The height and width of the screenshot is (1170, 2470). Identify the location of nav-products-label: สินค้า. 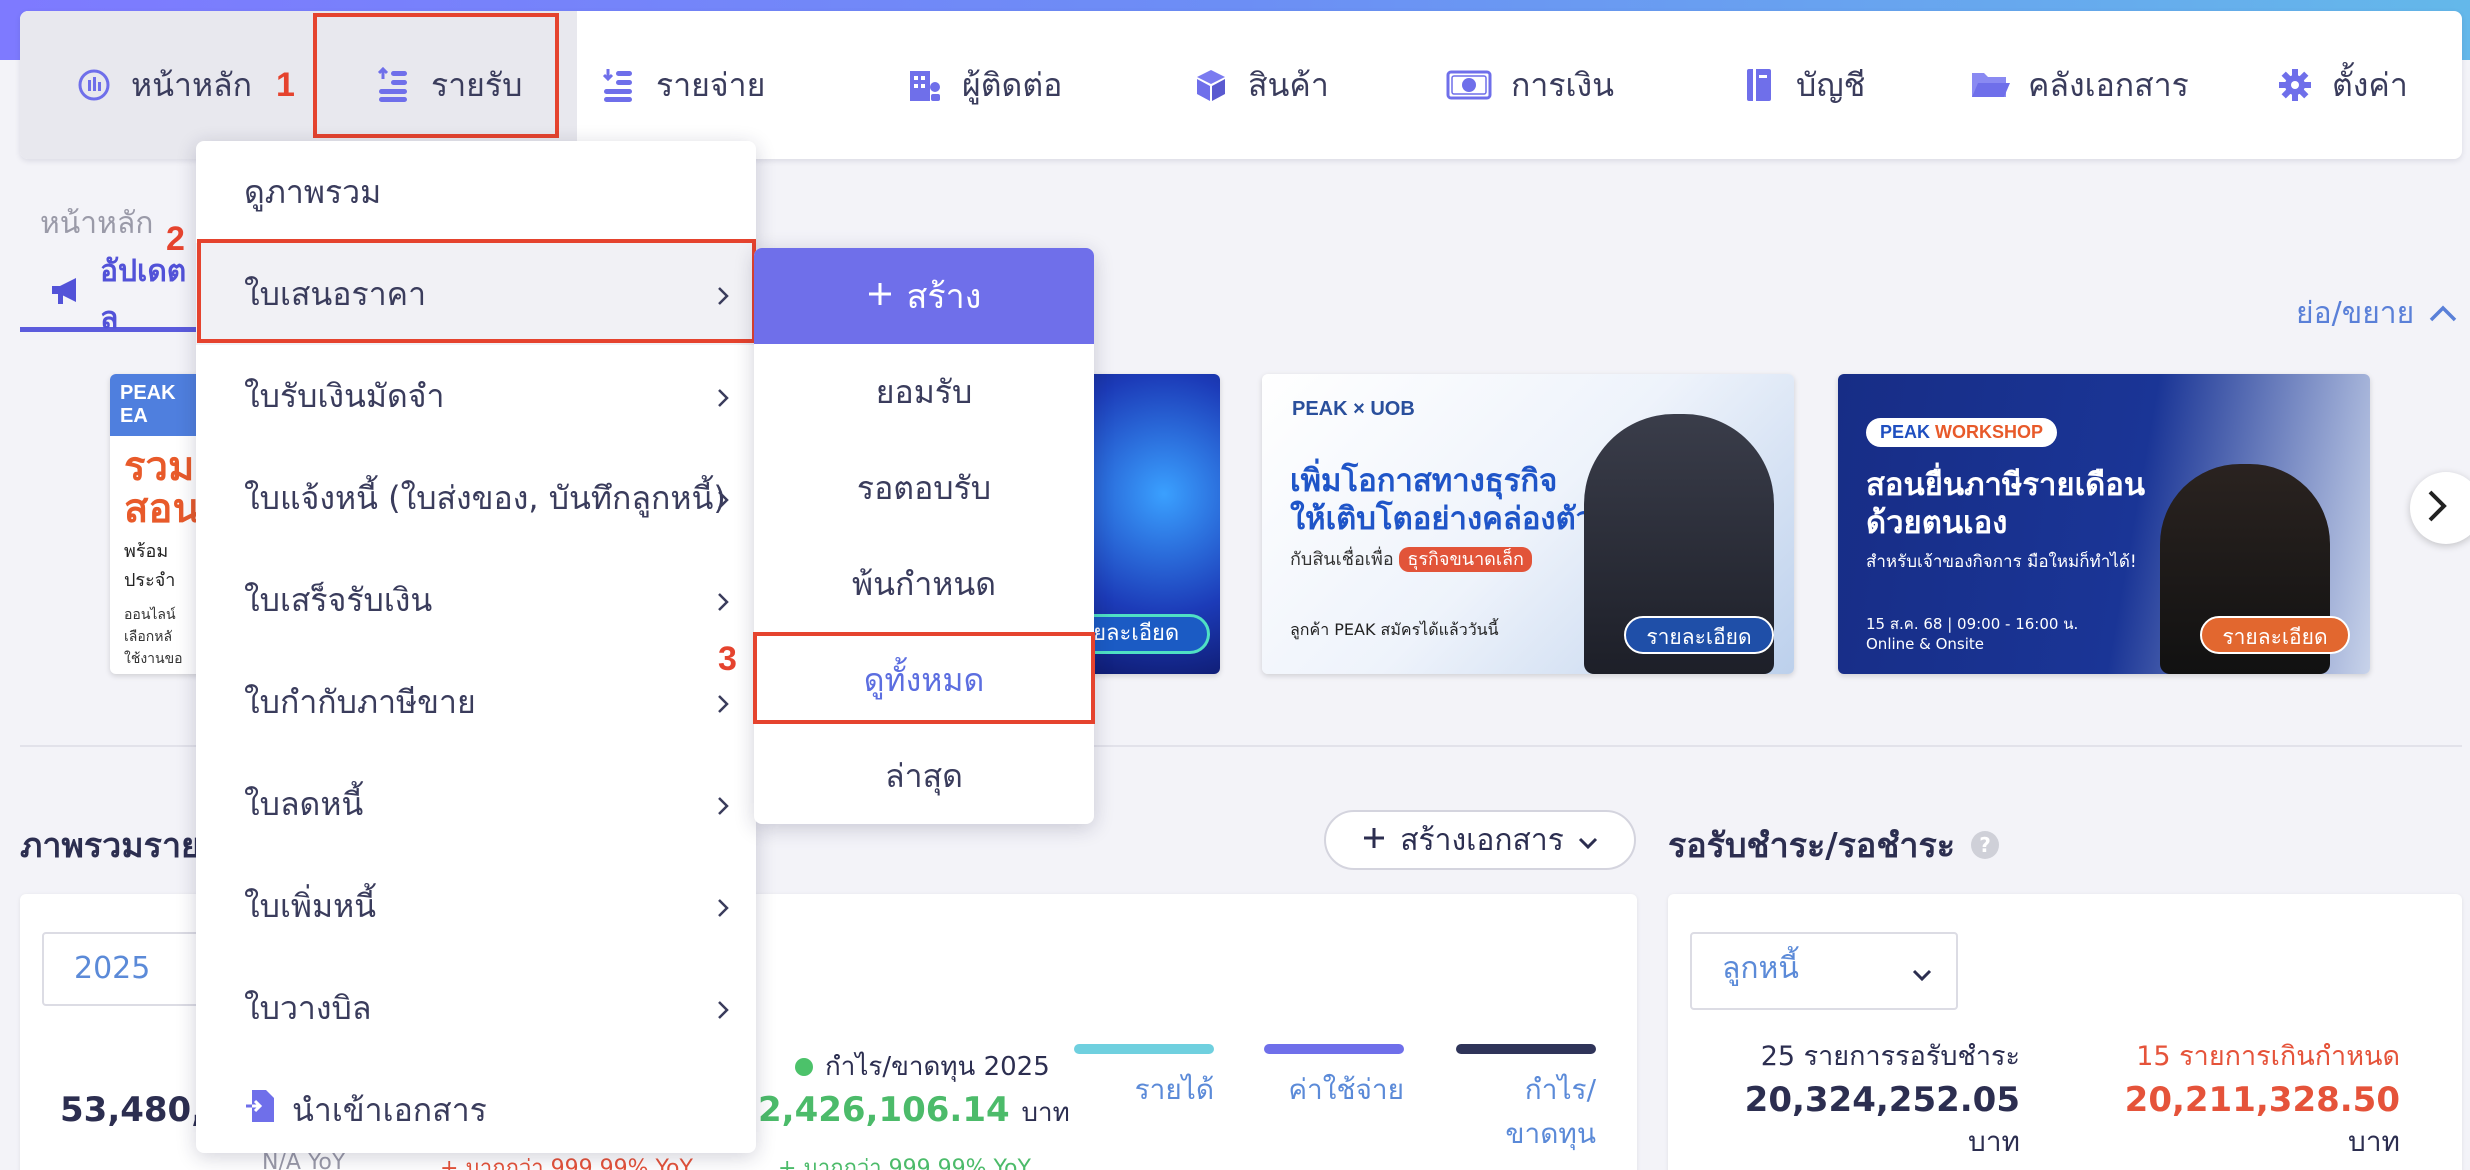
(1288, 84).